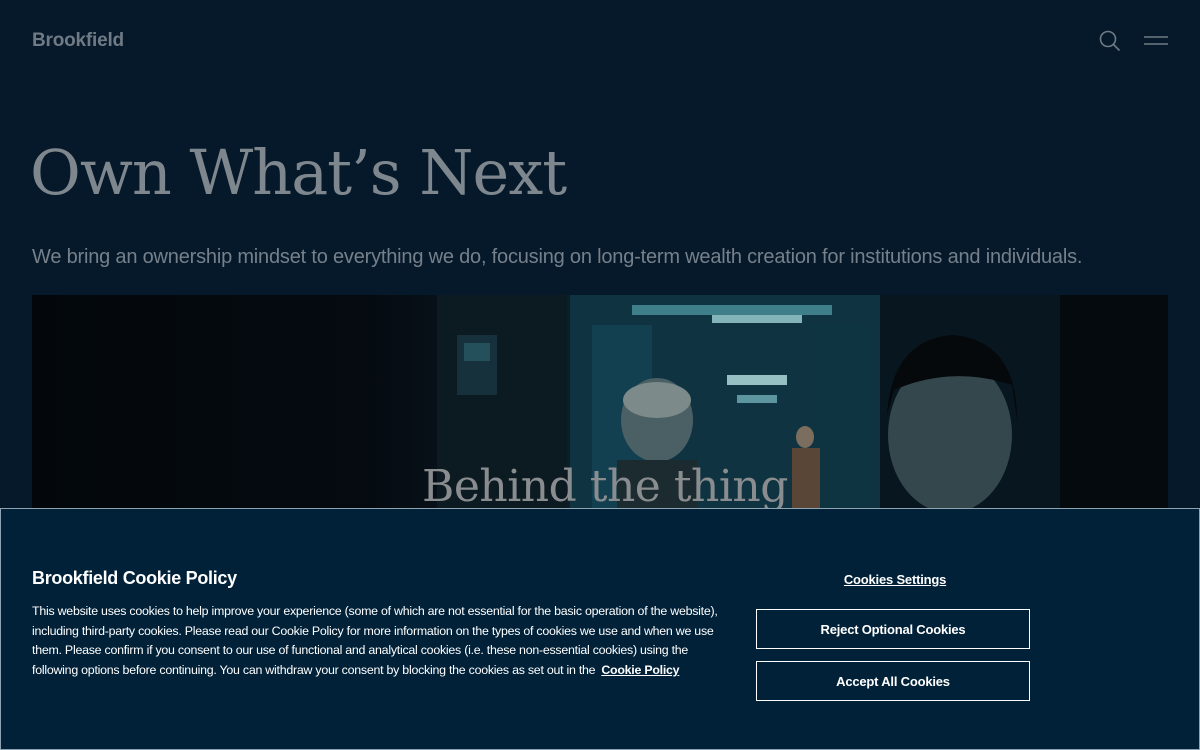  I want to click on cookie-policy-link: Cookie Policy, so click(640, 670).